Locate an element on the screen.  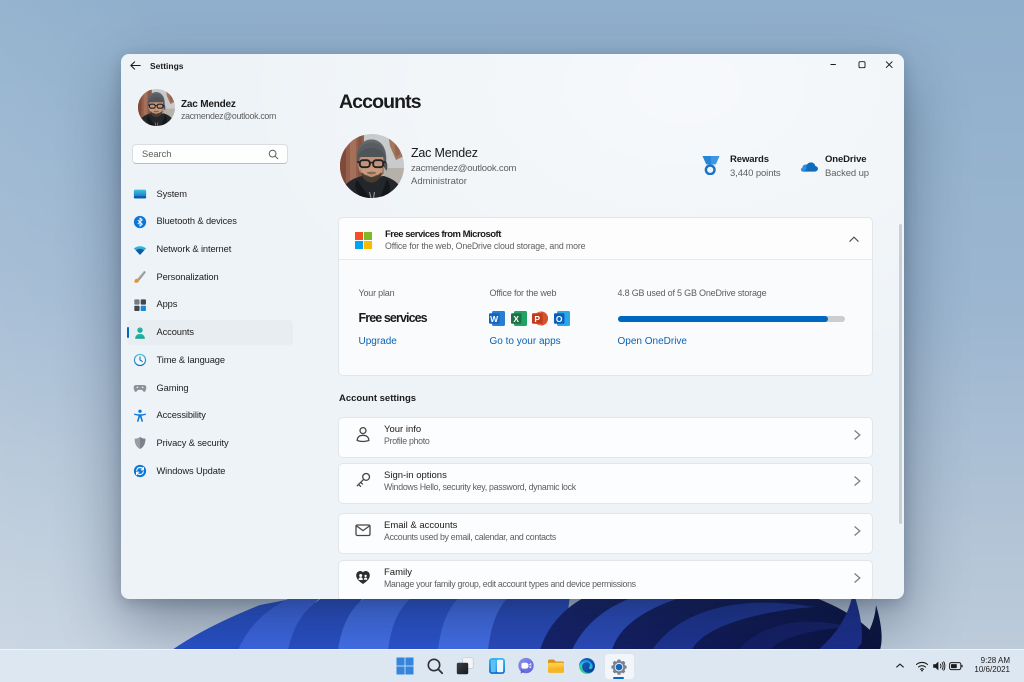
svg-text: P is located at coordinates (537, 319).